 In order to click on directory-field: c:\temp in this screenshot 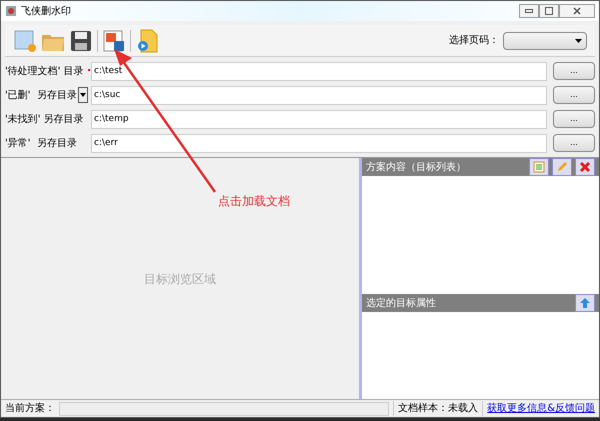, I will do `click(319, 119)`.